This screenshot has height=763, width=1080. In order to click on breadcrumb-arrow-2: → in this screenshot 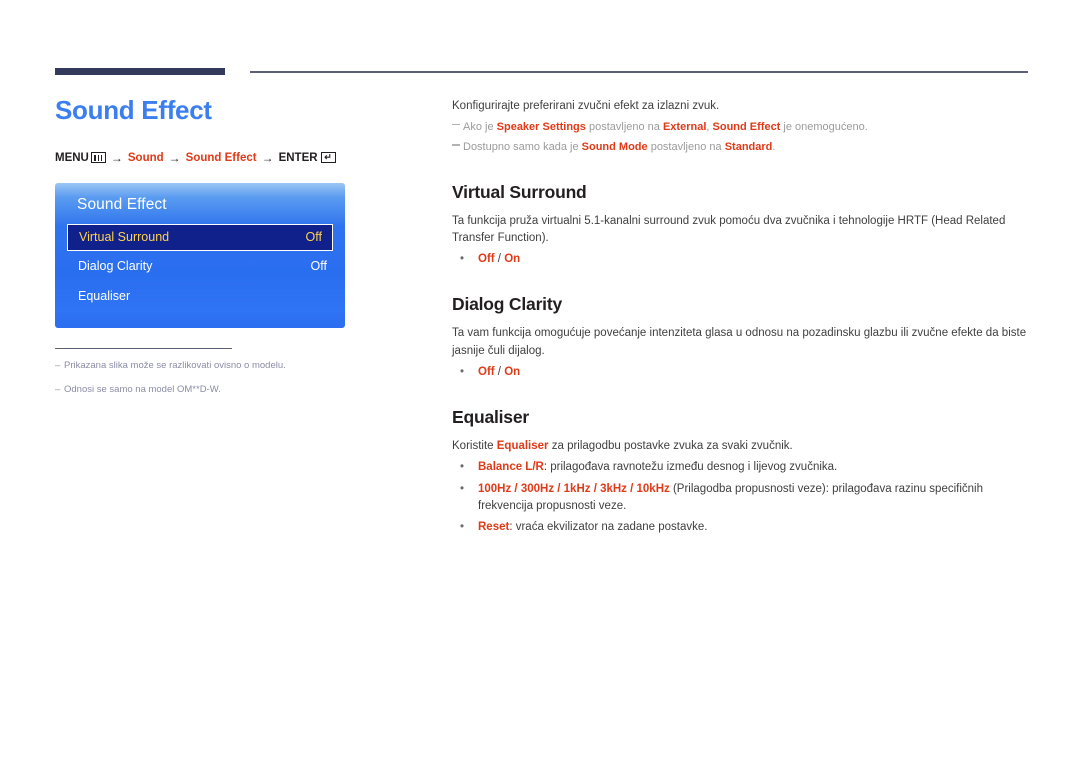, I will do `click(174, 157)`.